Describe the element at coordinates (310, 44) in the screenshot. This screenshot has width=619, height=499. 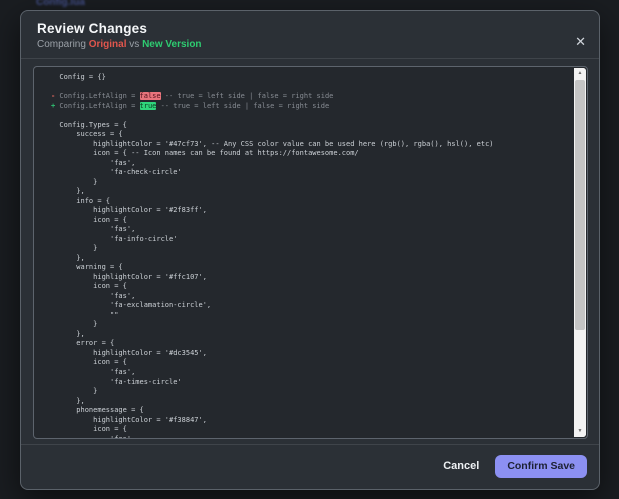
I see `modal-subtitle: Comparing Original vs New Version` at that location.